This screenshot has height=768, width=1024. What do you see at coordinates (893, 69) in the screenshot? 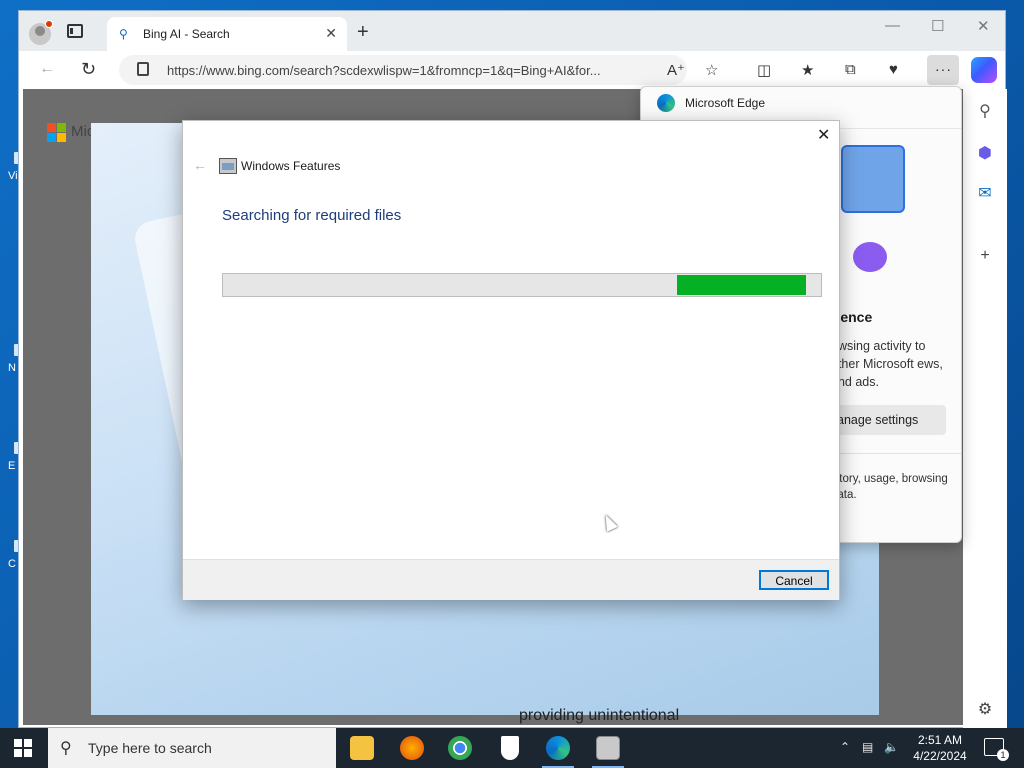
I see `browser-essentials-icon: ♥` at bounding box center [893, 69].